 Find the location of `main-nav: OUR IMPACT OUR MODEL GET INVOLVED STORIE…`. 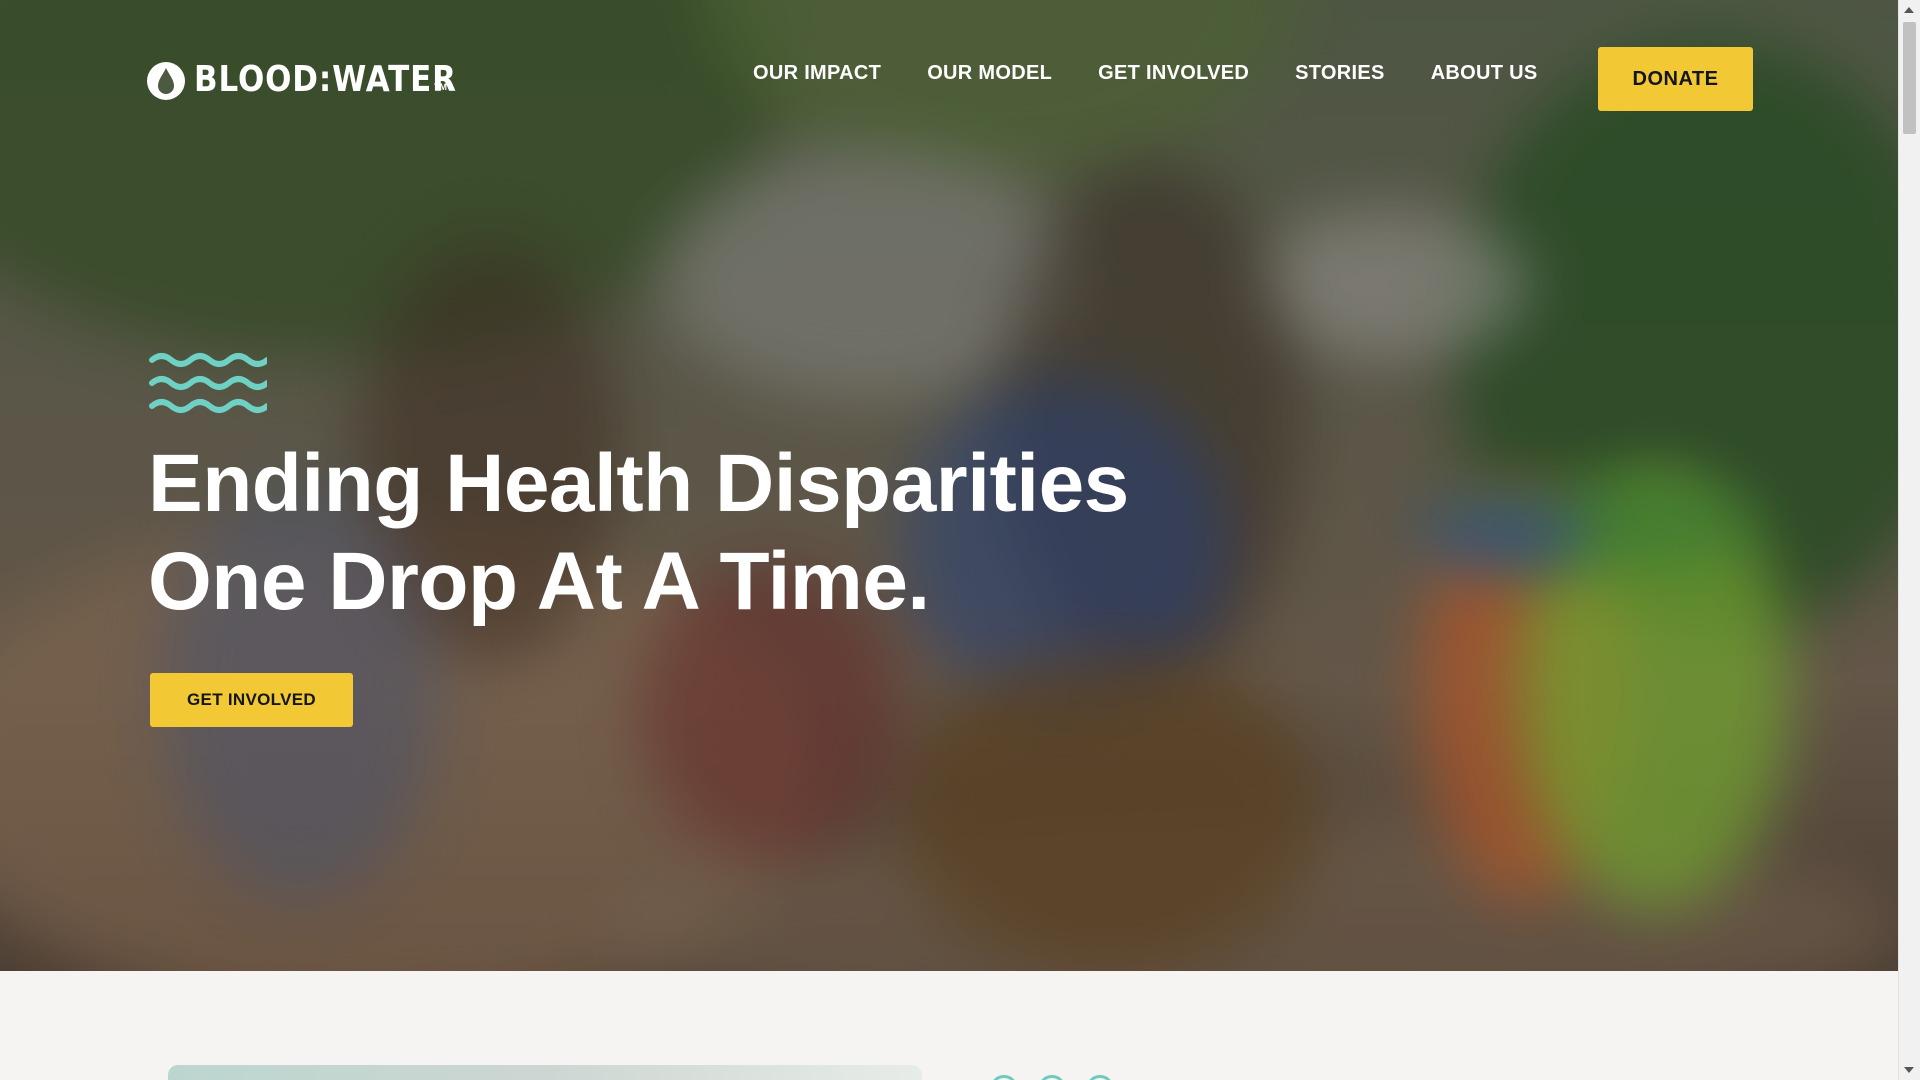

main-nav: OUR IMPACT OUR MODEL GET INVOLVED STORIE… is located at coordinates (1168, 73).